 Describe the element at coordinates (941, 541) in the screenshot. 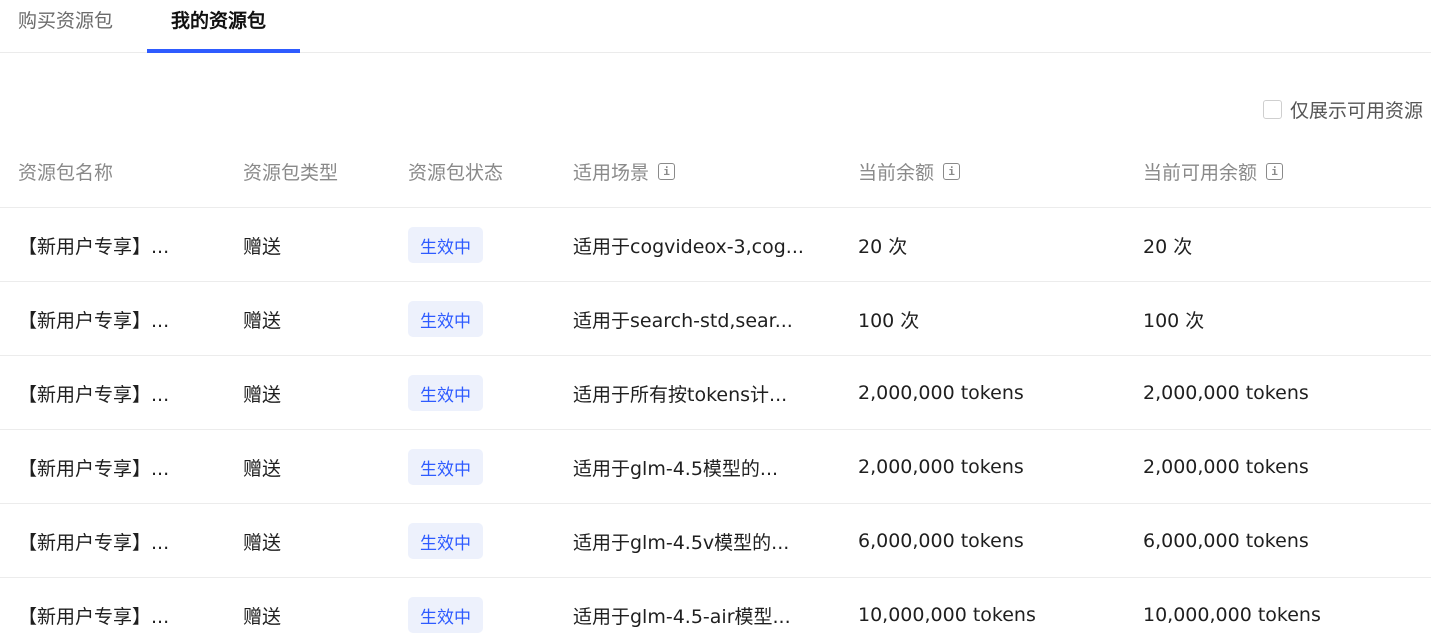

I see `pack-balance: 6,000,000 tokens` at that location.